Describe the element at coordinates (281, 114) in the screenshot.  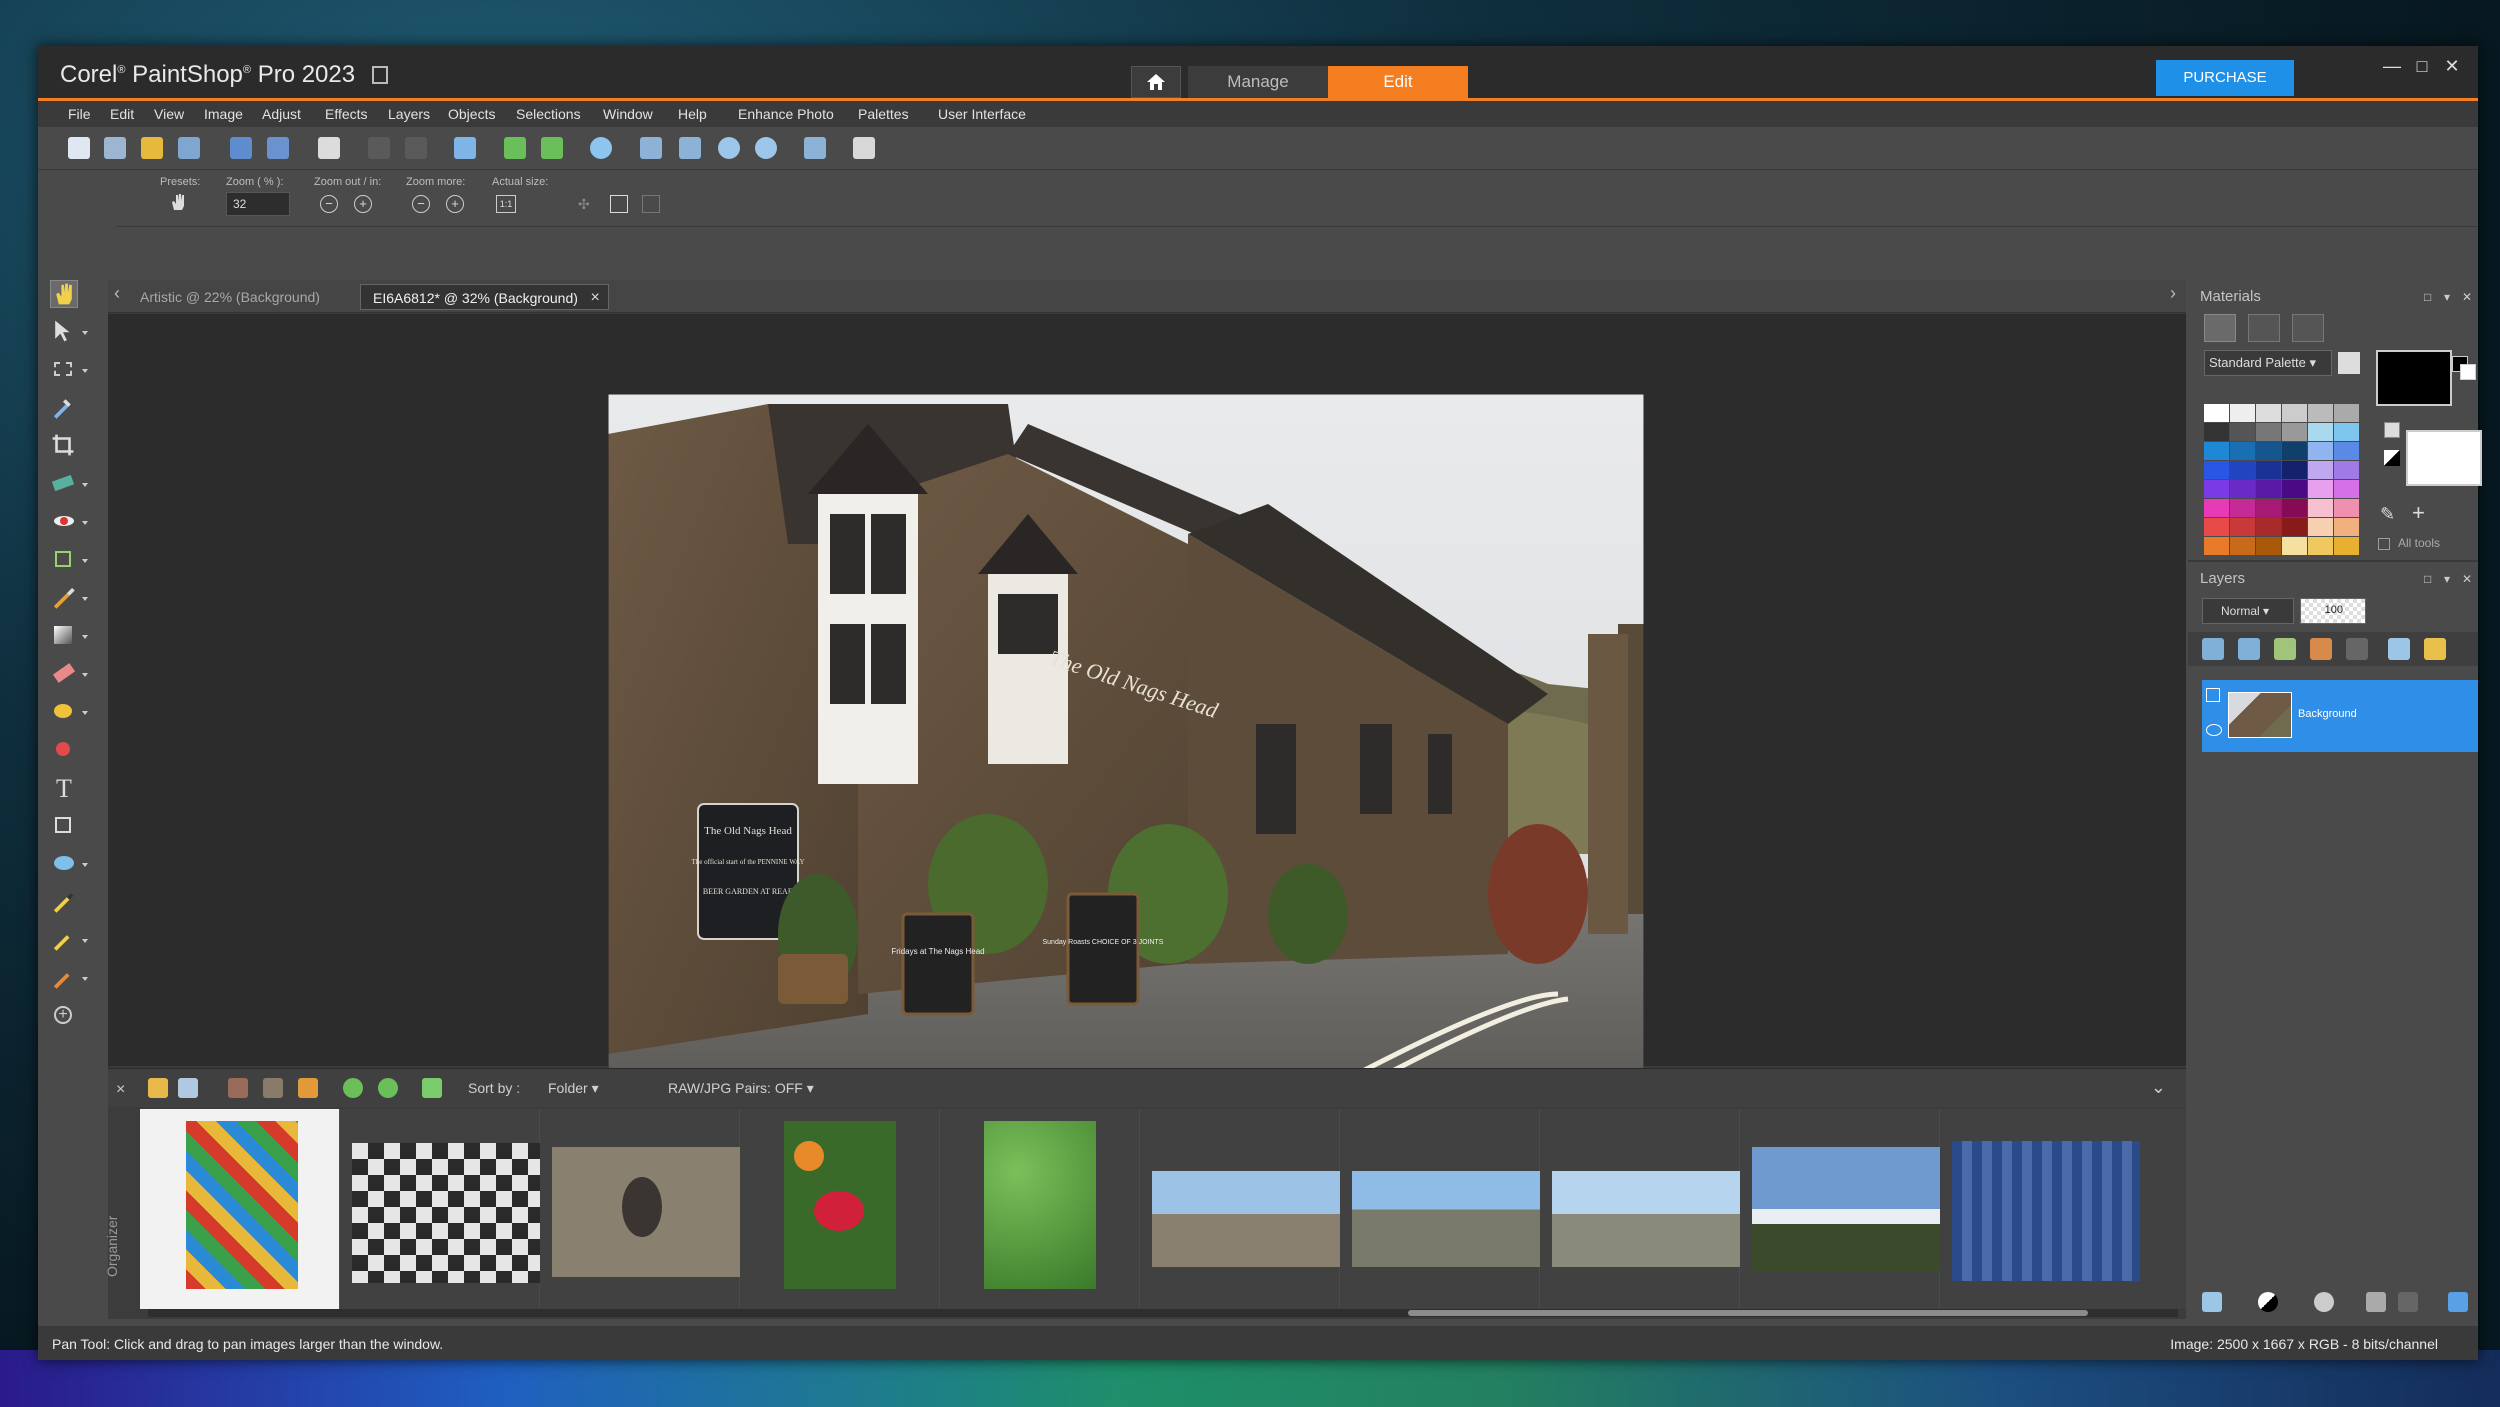
I see `menu-adjust: Adjust` at that location.